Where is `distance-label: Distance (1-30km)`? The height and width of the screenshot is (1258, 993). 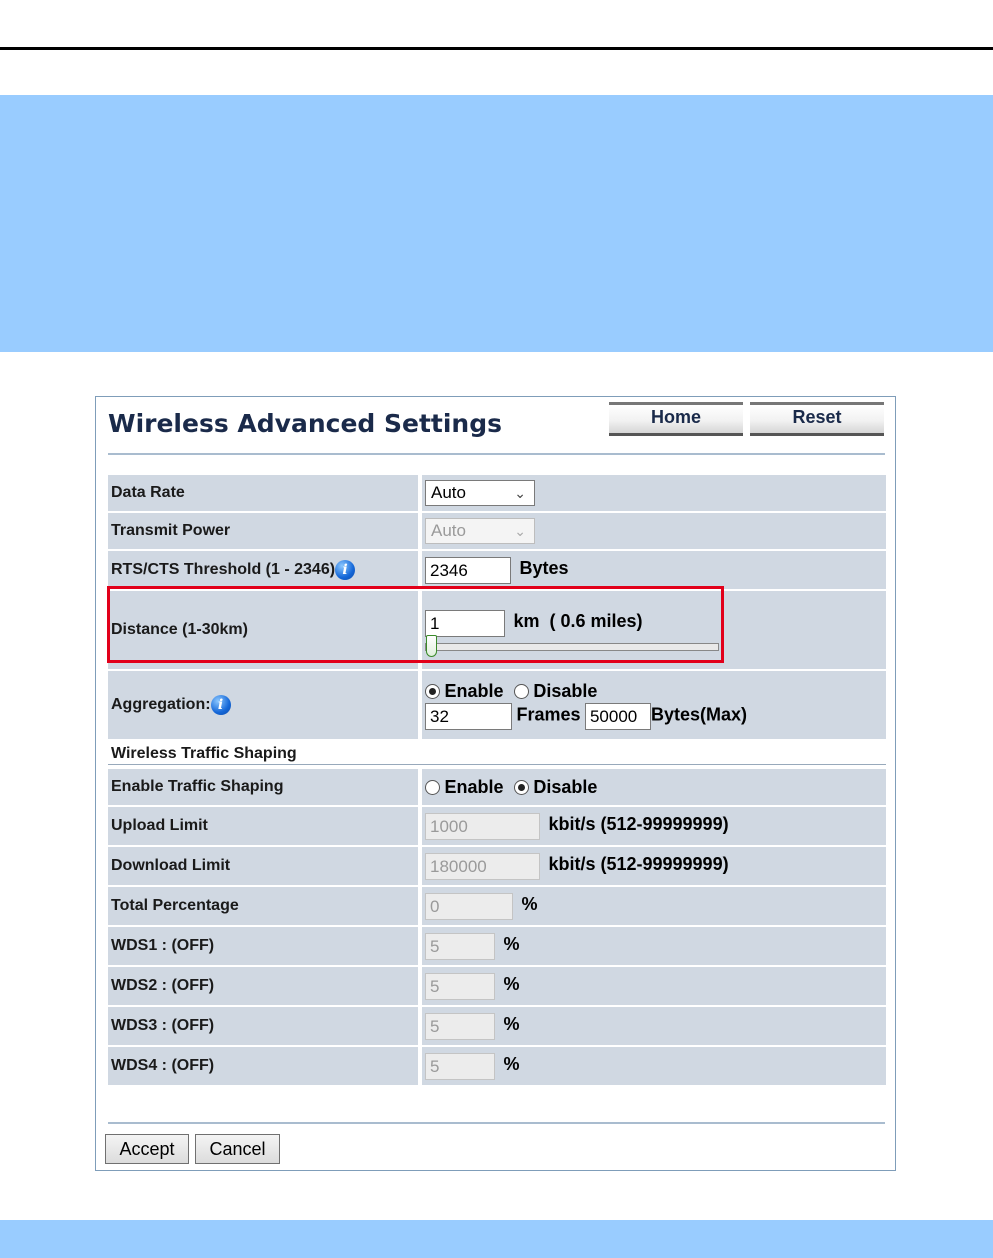 distance-label: Distance (1-30km) is located at coordinates (265, 630).